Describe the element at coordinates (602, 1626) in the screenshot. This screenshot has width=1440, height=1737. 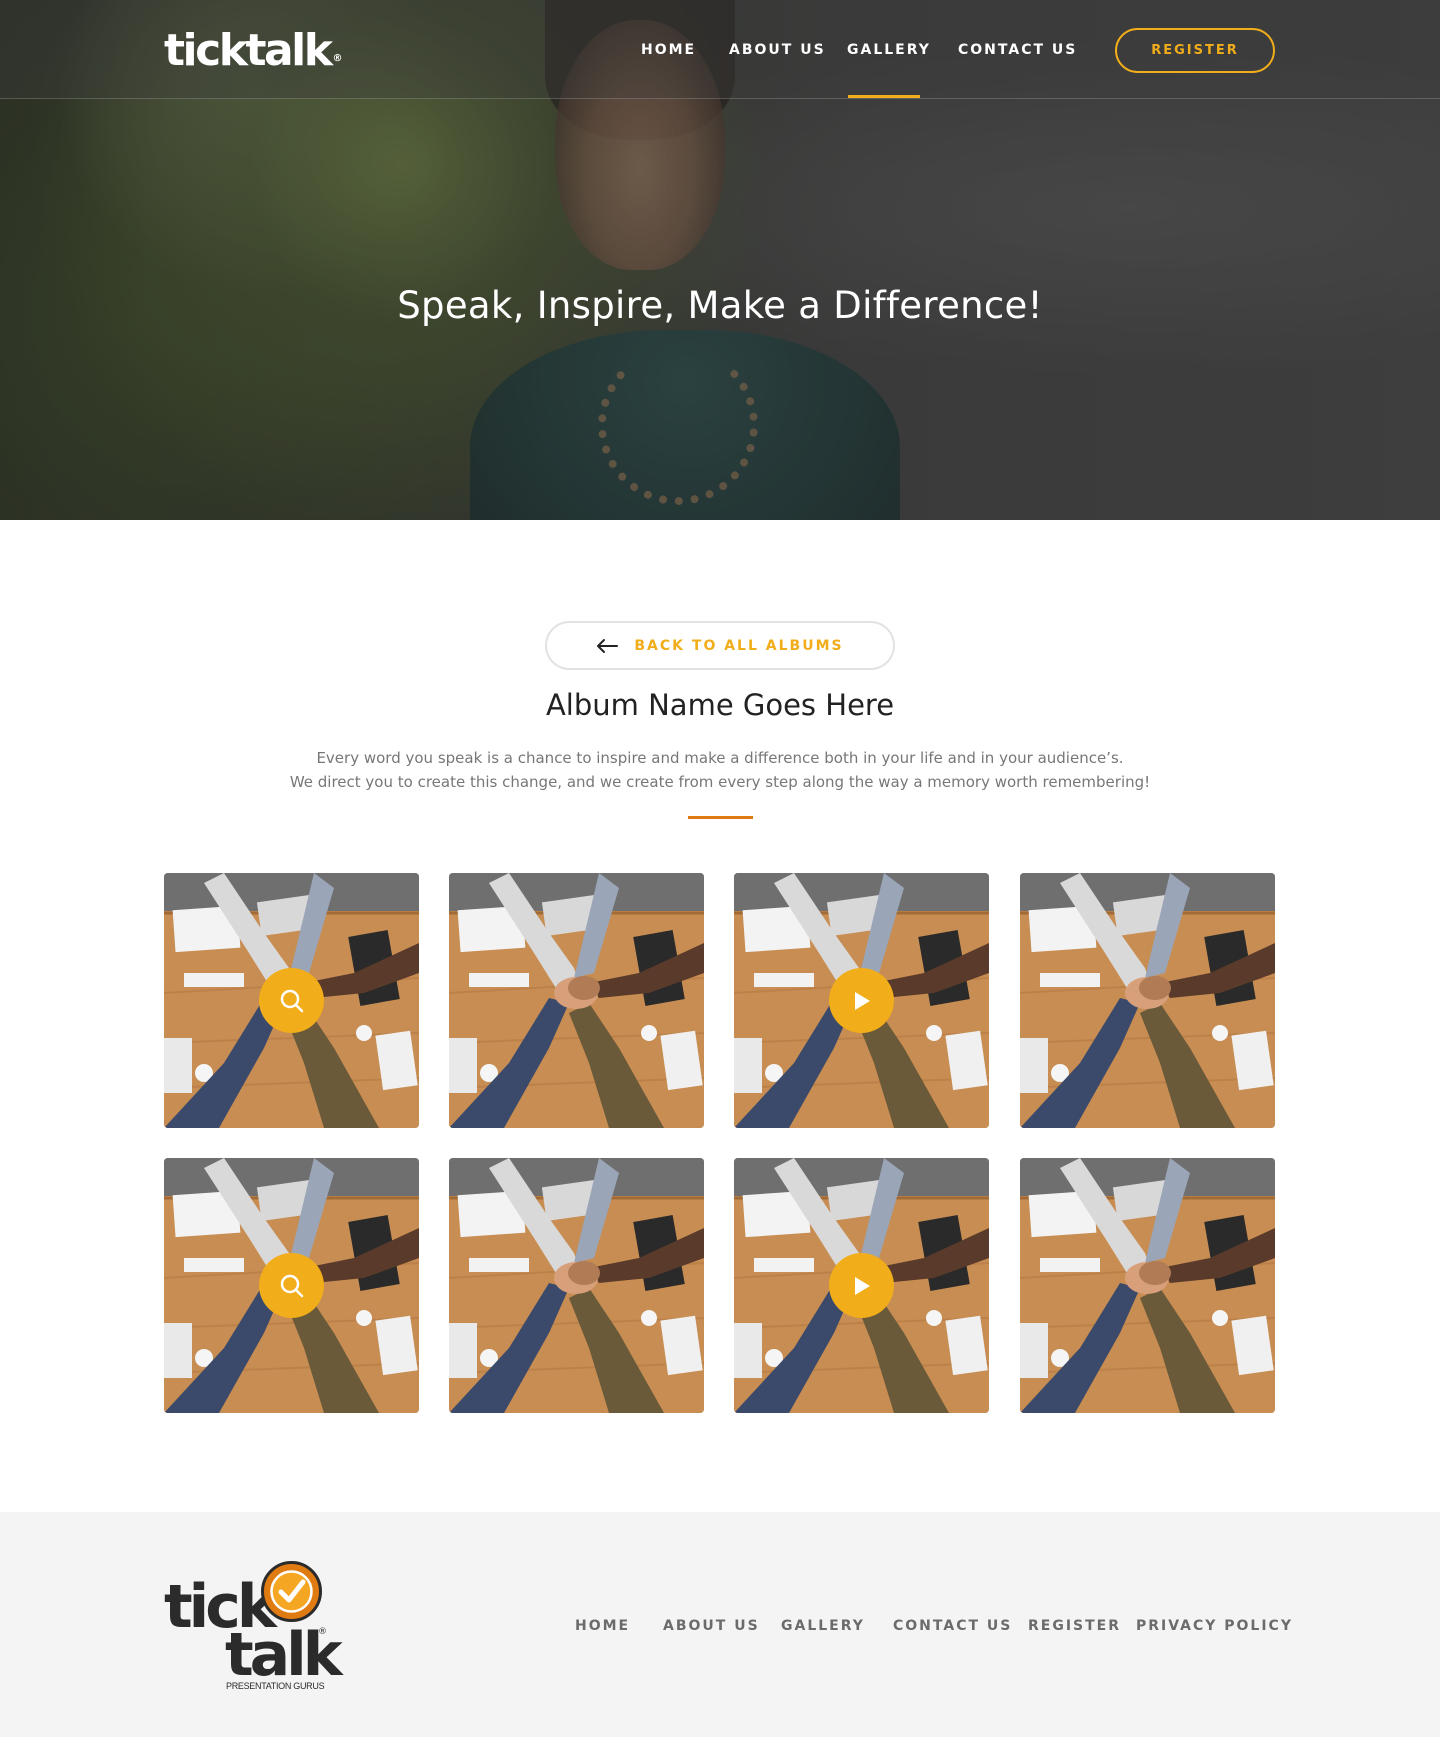
I see `footer-link-home: HOME` at that location.